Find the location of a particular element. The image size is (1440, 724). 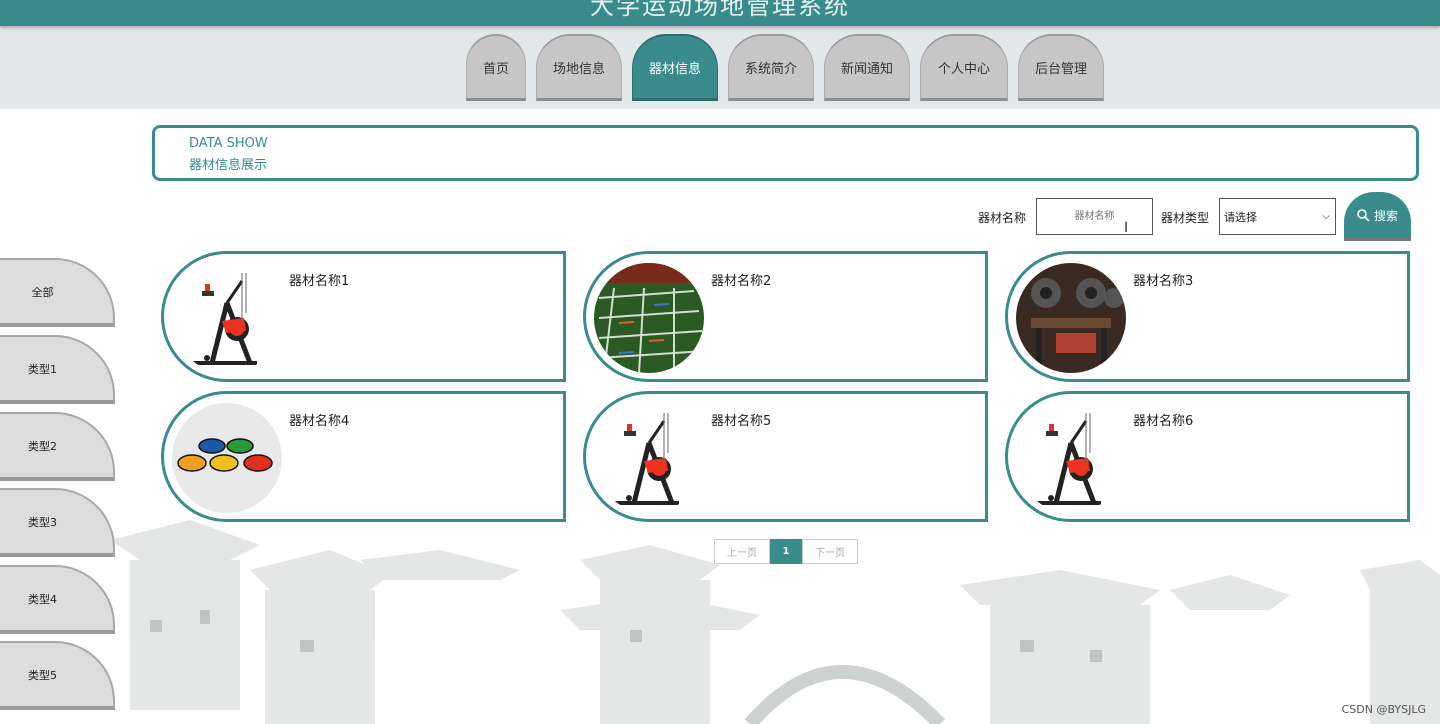

section-title-cn: 器材信息展示 is located at coordinates (228, 165).